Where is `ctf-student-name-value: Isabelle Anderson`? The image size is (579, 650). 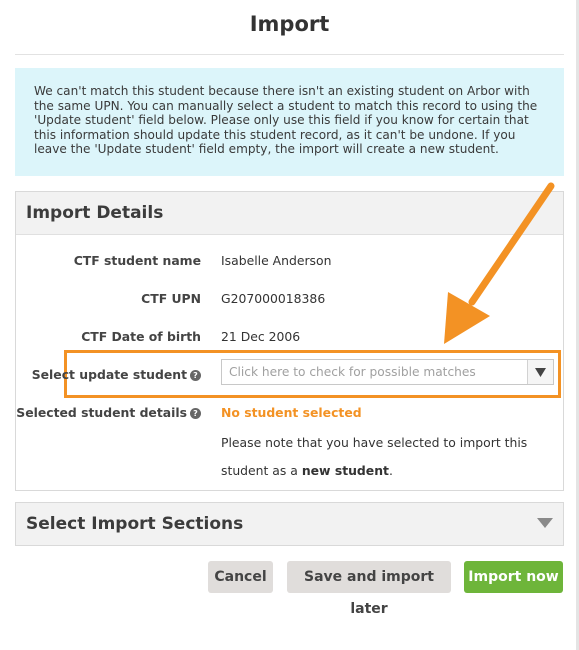 ctf-student-name-value: Isabelle Anderson is located at coordinates (276, 260).